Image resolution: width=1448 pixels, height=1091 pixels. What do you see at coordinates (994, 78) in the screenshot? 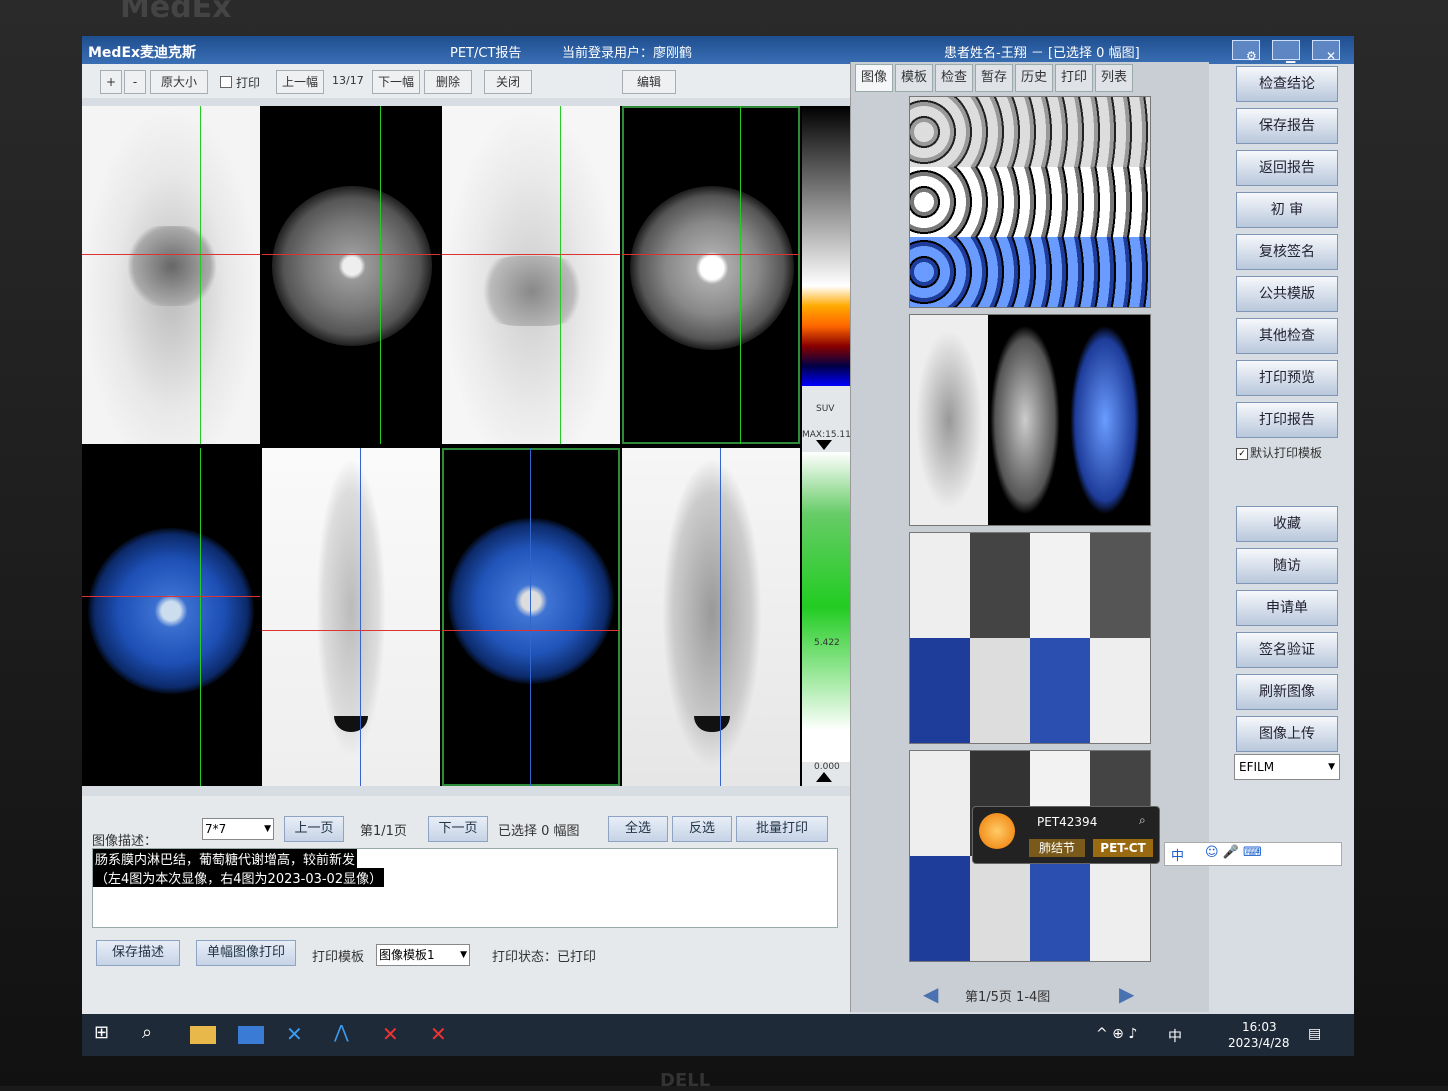
I see `tab-temp-storage: 暂存` at bounding box center [994, 78].